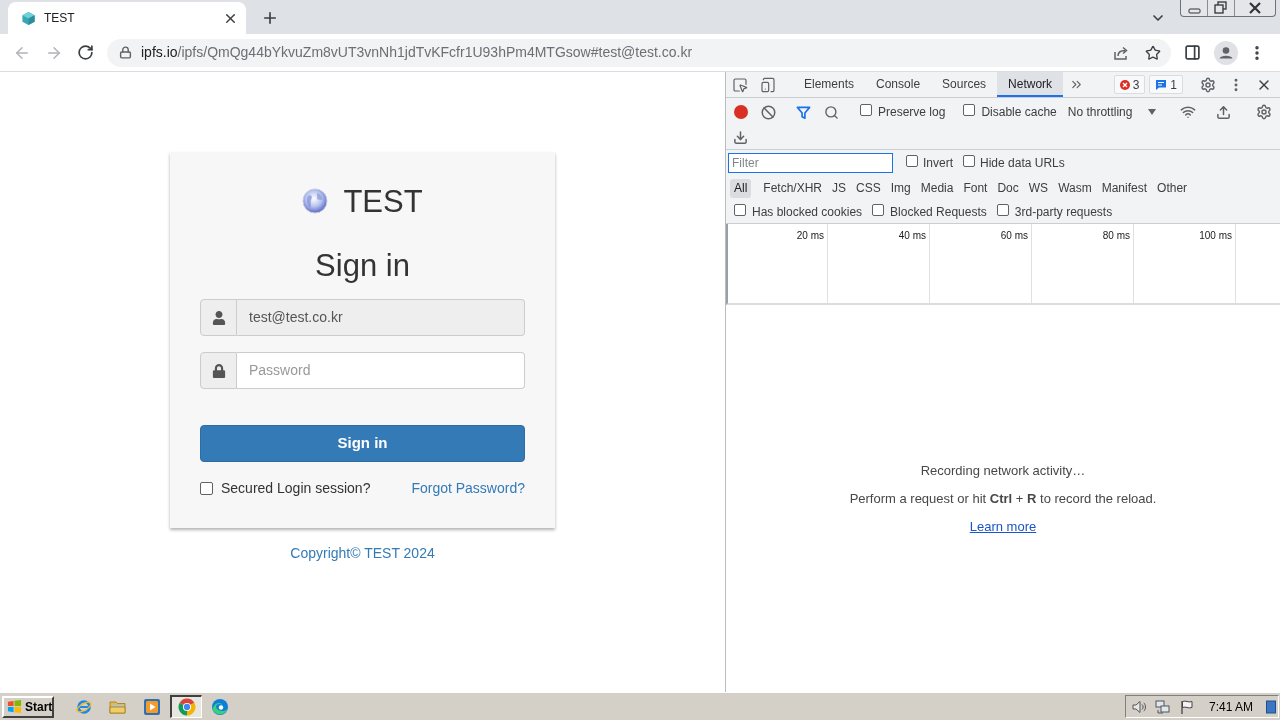 This screenshot has width=1280, height=720. I want to click on url-text: ipfs.io/ipfs/QmQg44bYkvuZm8vUT3vnNh1jdTvKFcfr1U93hPm4MTGsow#test@test.co.kr, so click(417, 52).